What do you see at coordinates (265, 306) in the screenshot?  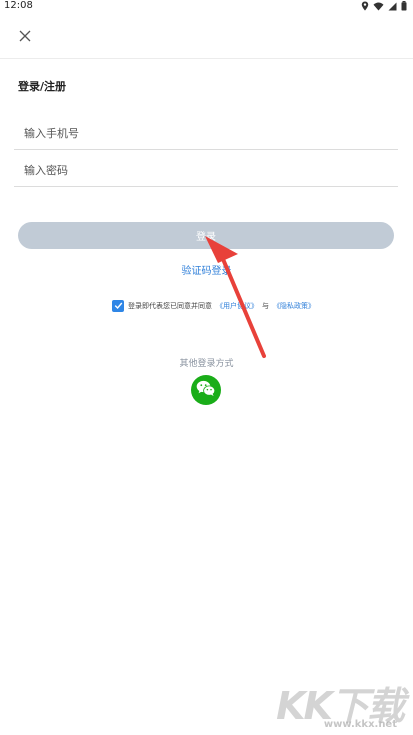 I see `agreement-conjunction: 与` at bounding box center [265, 306].